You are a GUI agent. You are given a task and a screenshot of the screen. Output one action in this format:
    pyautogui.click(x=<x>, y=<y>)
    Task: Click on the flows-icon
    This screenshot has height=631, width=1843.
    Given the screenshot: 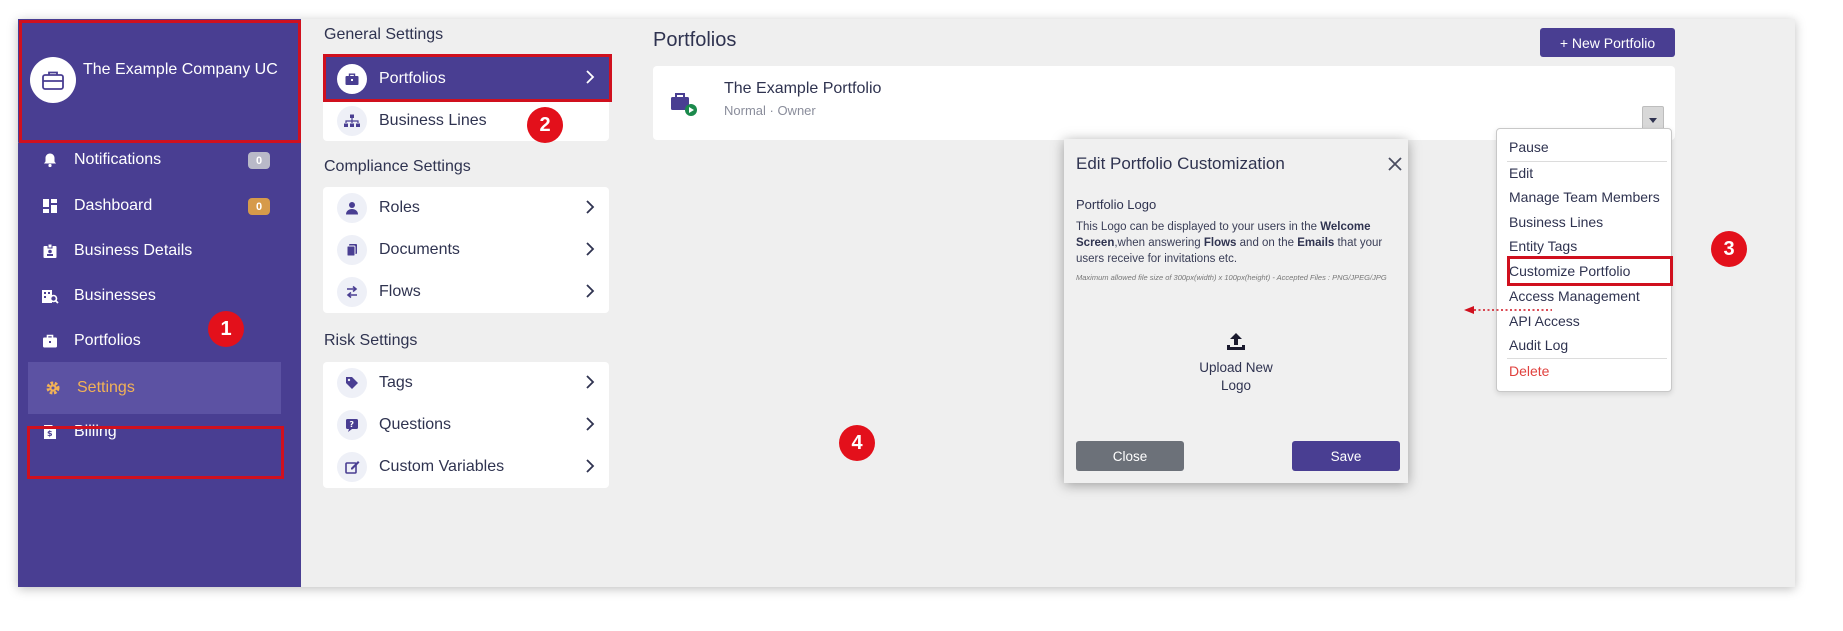 What is the action you would take?
    pyautogui.click(x=352, y=292)
    